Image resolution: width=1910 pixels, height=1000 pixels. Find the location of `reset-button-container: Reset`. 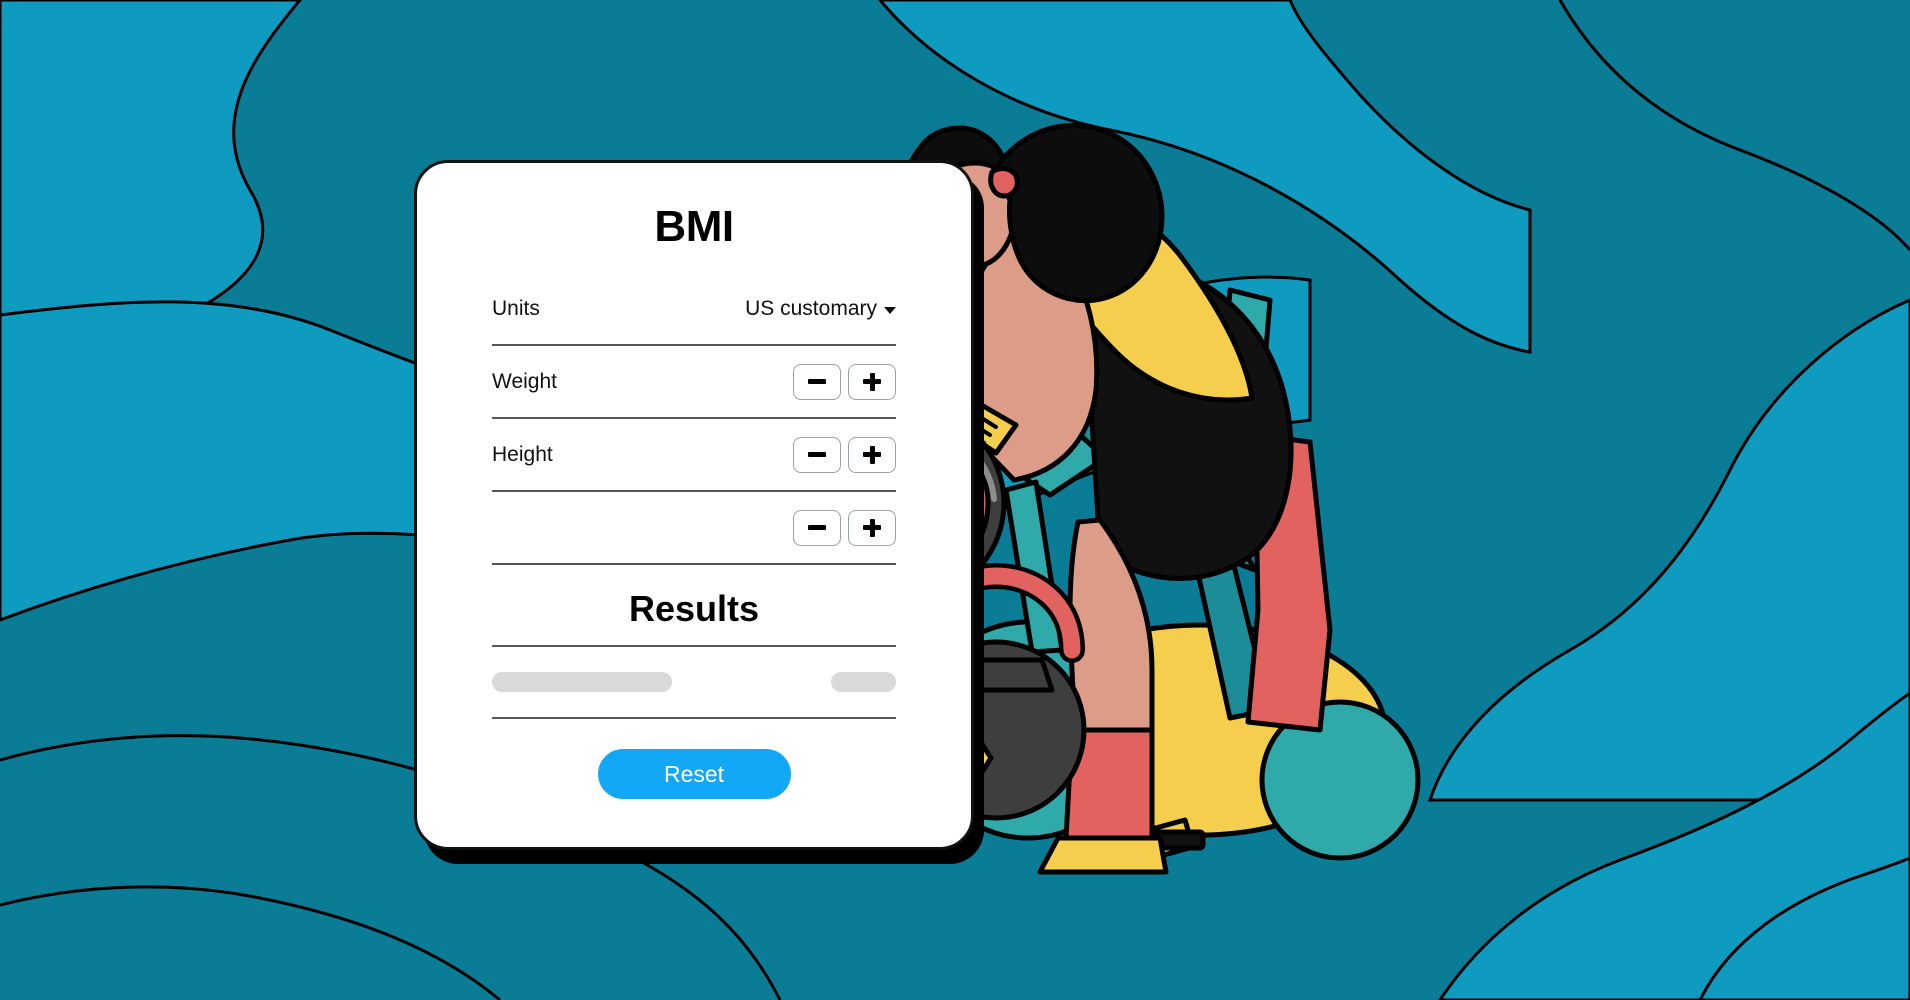

reset-button-container: Reset is located at coordinates (694, 759).